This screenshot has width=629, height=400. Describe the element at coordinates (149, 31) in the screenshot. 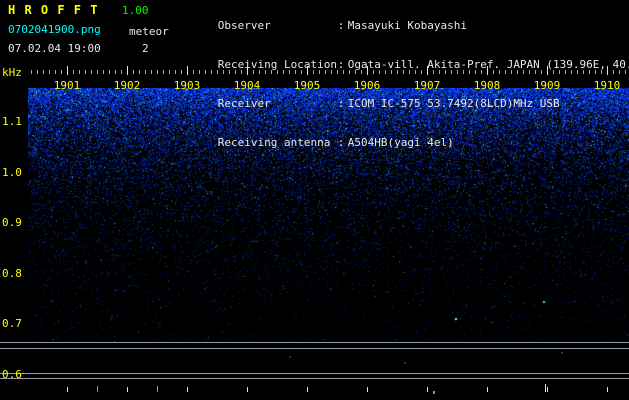

I see `mode-label: meteor` at that location.